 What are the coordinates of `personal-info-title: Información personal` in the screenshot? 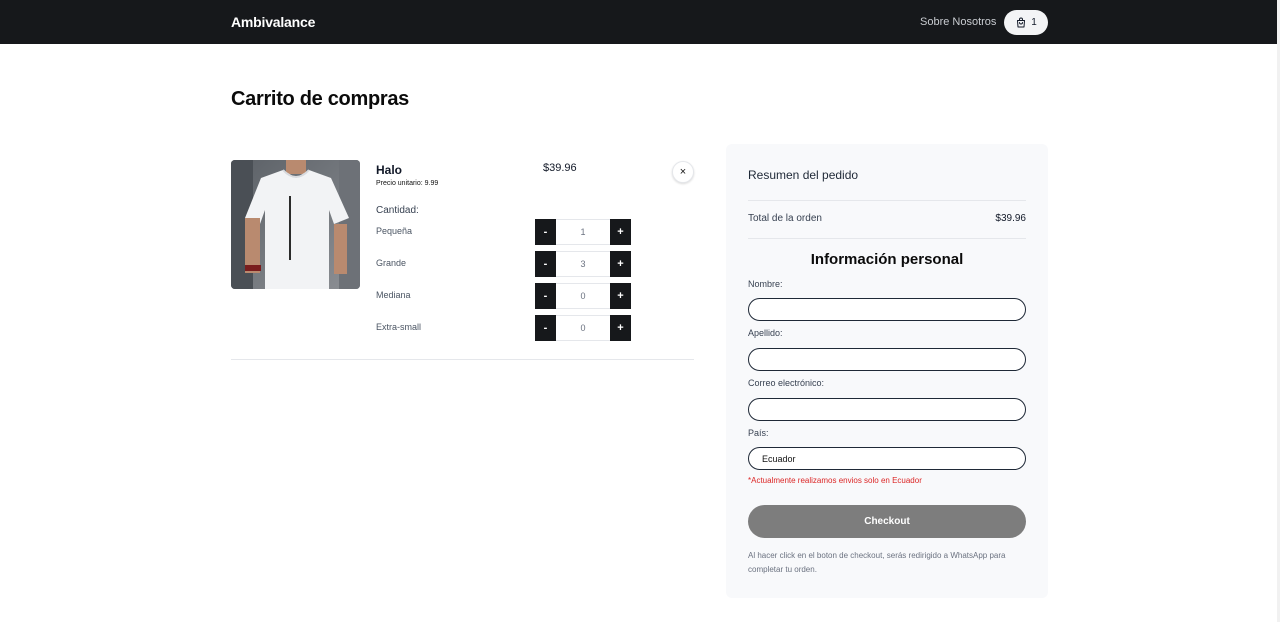 It's located at (887, 259).